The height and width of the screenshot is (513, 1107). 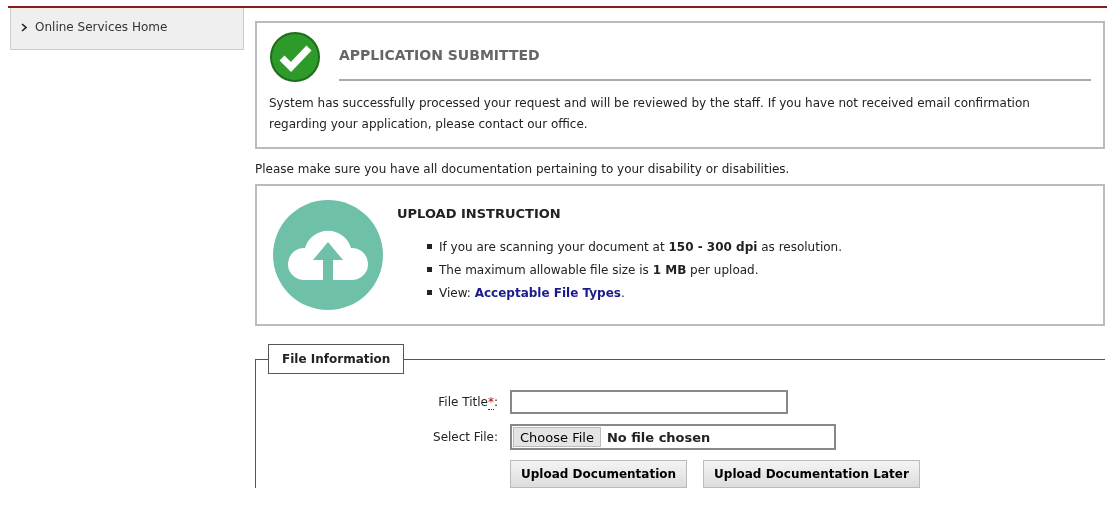 What do you see at coordinates (658, 437) in the screenshot?
I see `file-status: No file chosen` at bounding box center [658, 437].